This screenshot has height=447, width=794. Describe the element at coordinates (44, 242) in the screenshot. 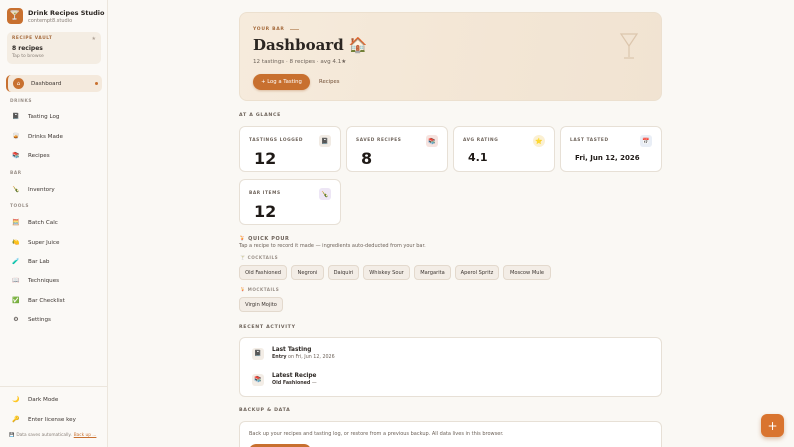

I see `sidebar-item-label: Super Juice` at that location.